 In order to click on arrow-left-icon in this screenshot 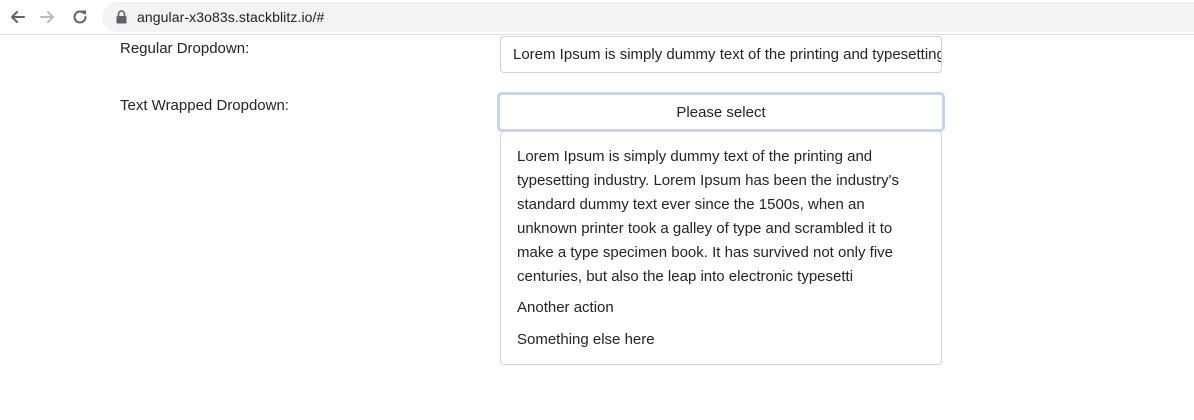, I will do `click(18, 17)`.